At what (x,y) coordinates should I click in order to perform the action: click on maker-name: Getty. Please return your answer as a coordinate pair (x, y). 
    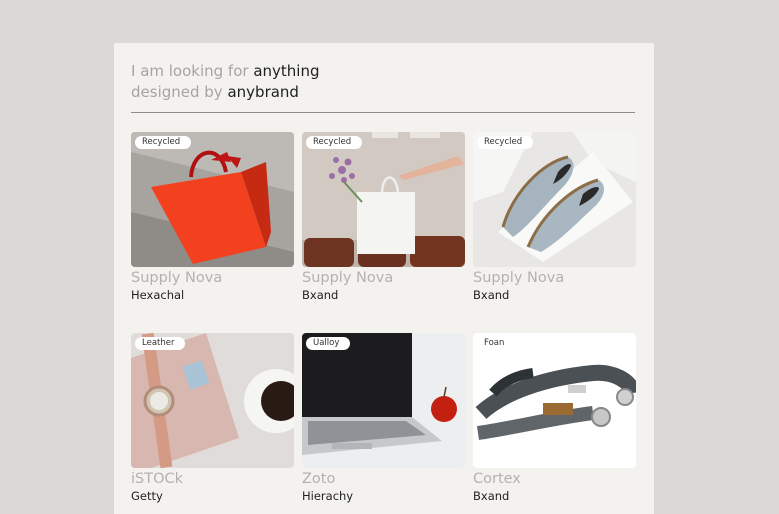
    Looking at the image, I should click on (212, 496).